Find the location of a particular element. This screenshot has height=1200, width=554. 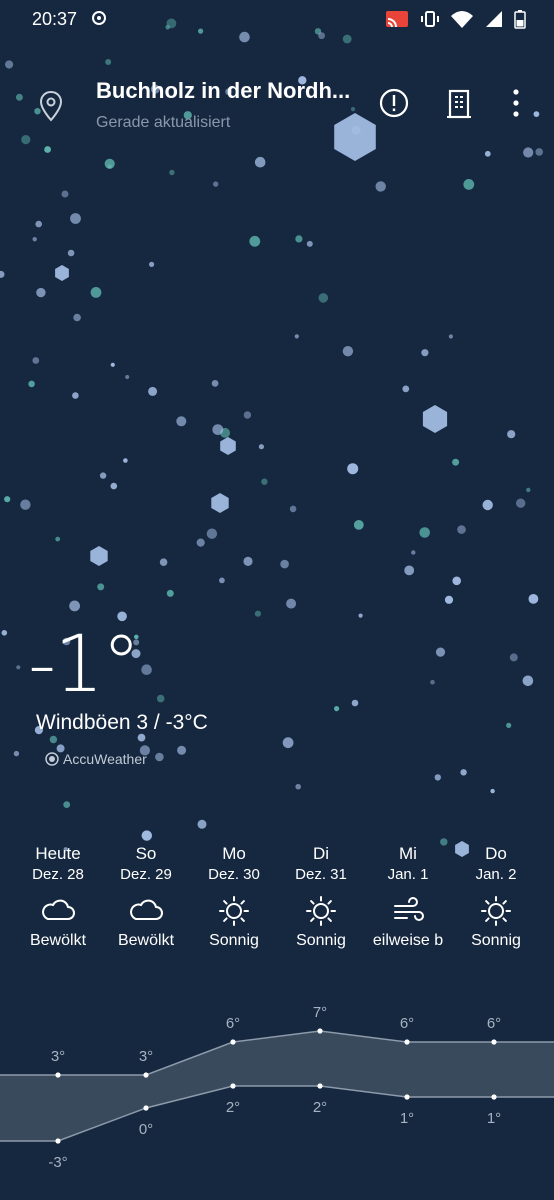

accuweather-logo-icon is located at coordinates (52, 759).